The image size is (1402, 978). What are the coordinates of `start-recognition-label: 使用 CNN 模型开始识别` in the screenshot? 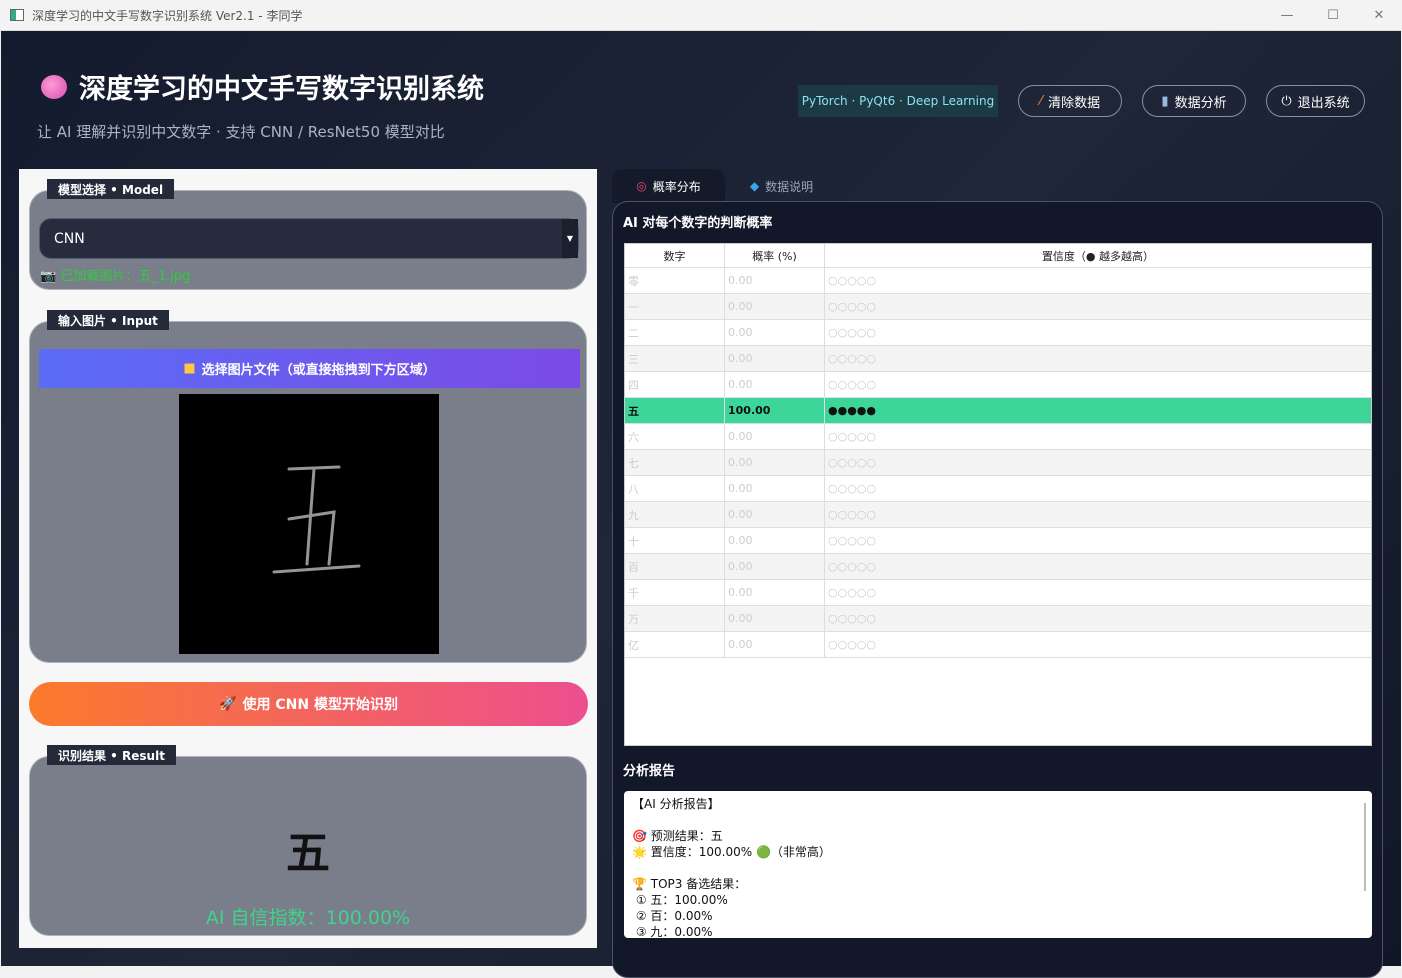 It's located at (320, 705).